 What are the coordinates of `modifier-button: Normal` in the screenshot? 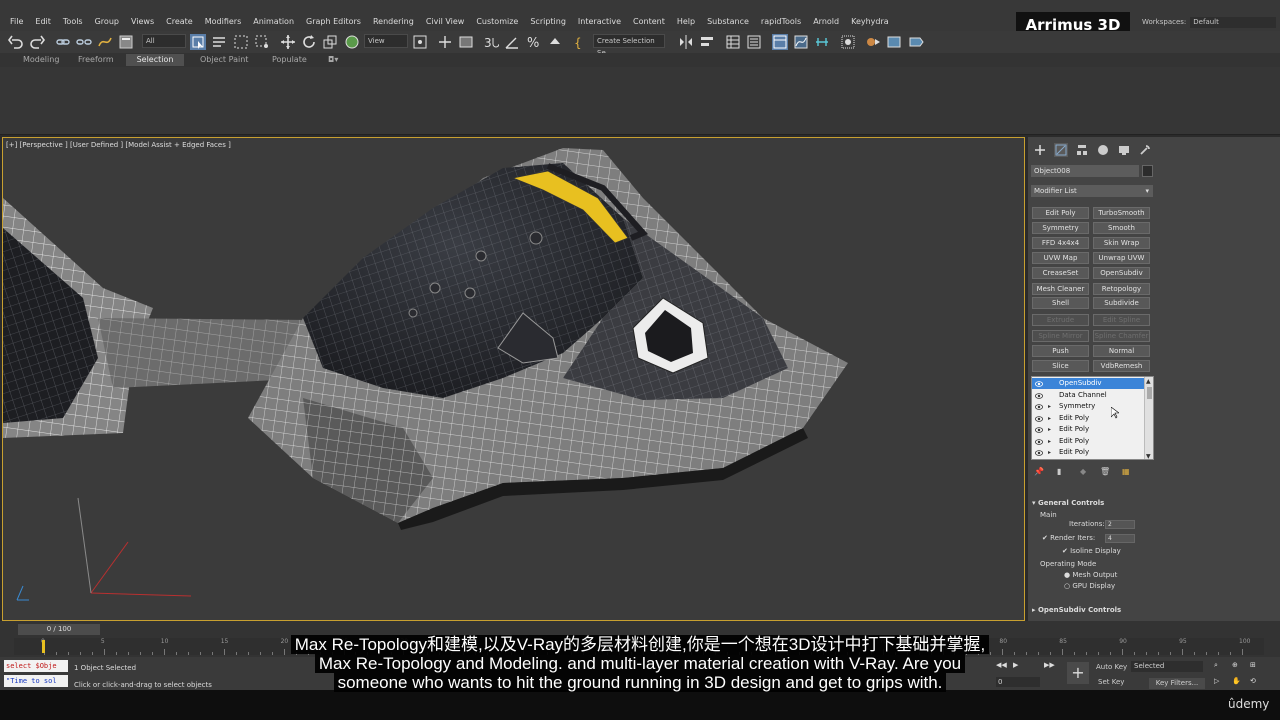 It's located at (1121, 351).